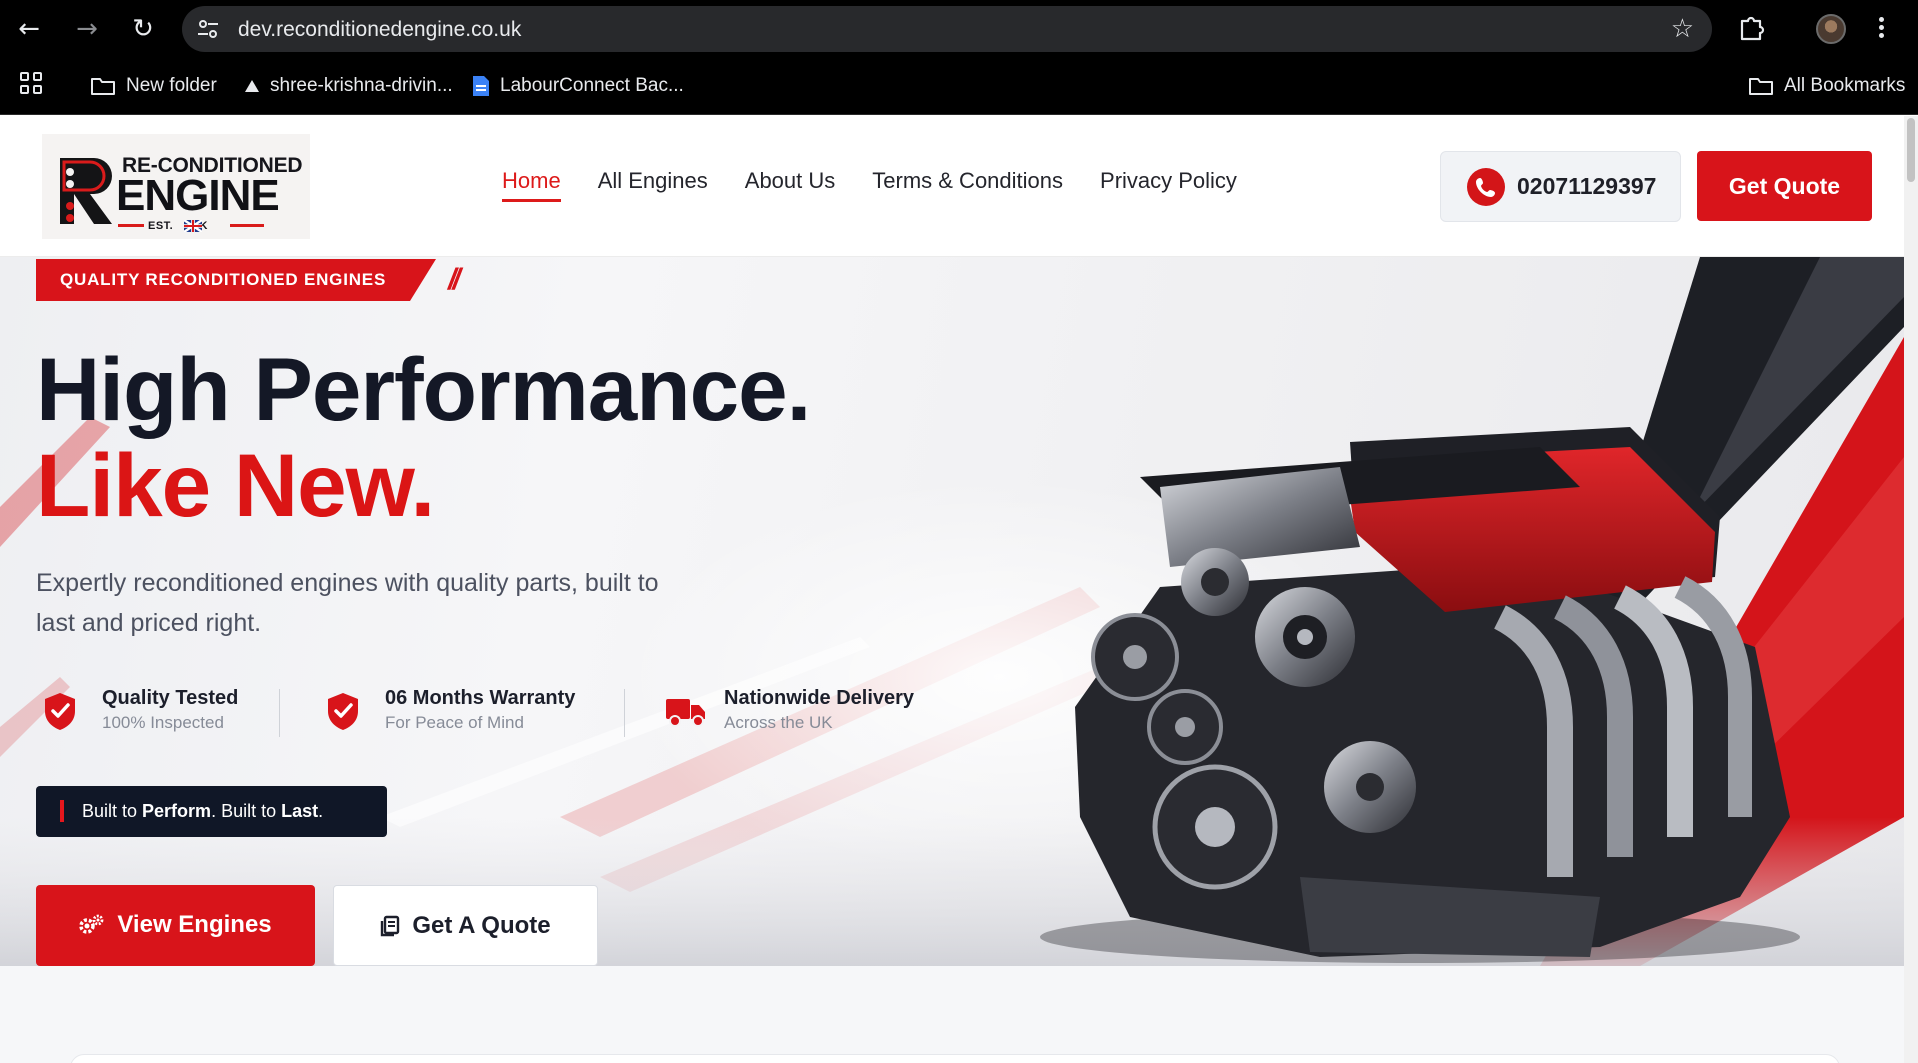 The width and height of the screenshot is (1918, 1063). Describe the element at coordinates (1682, 29) in the screenshot. I see `bookmark-star-icon: ☆` at that location.